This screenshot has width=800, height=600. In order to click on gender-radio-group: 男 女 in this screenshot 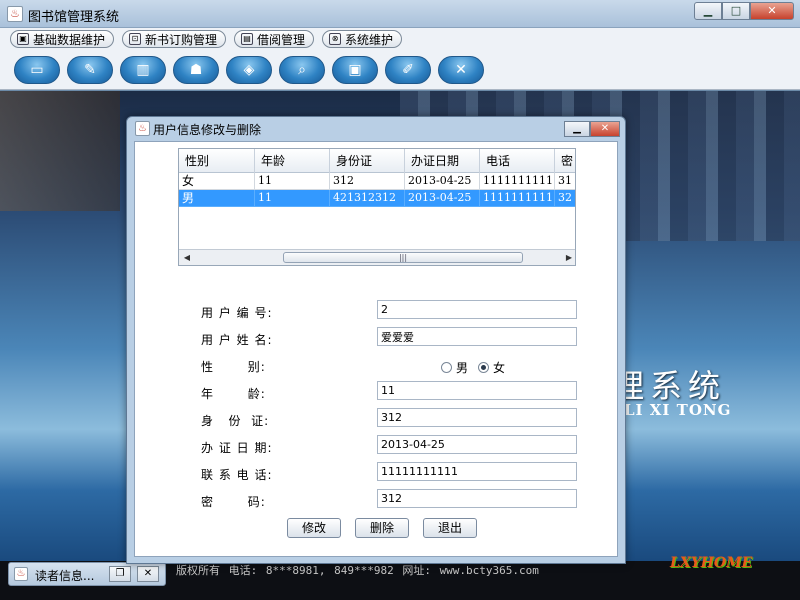, I will do `click(473, 367)`.